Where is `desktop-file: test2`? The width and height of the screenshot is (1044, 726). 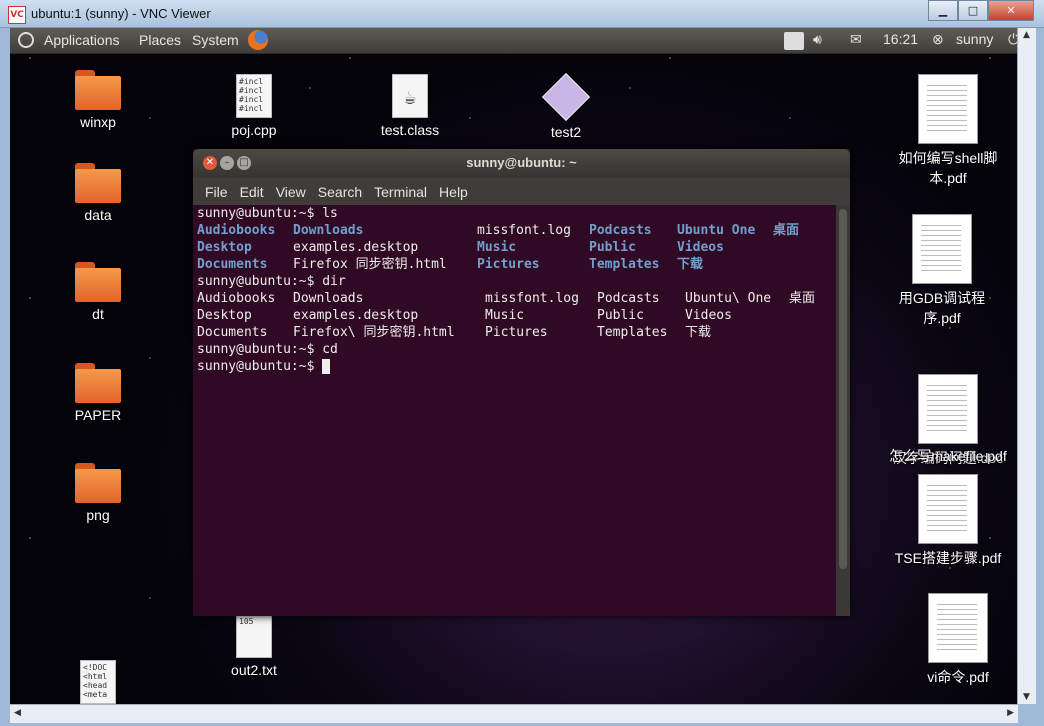
desktop-file: test2 is located at coordinates (566, 106).